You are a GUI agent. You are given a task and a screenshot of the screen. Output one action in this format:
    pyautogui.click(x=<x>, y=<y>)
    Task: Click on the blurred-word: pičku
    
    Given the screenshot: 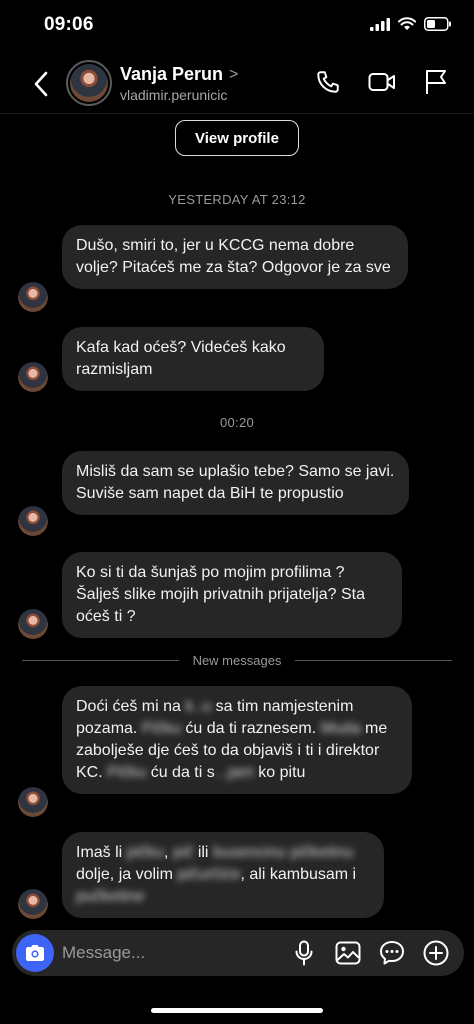 What is the action you would take?
    pyautogui.click(x=145, y=852)
    